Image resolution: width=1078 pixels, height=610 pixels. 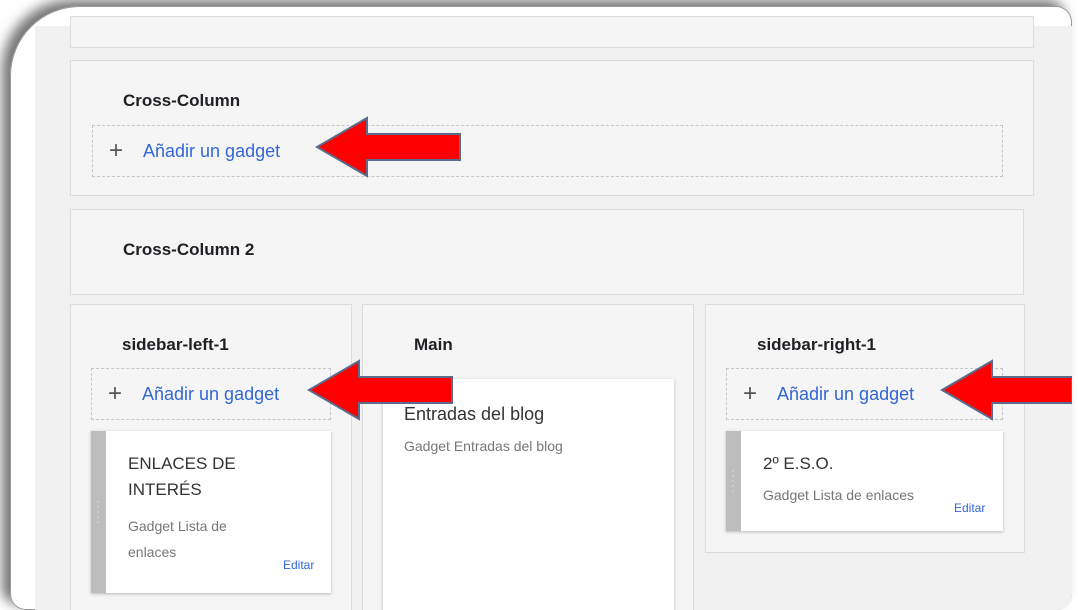 I want to click on gadget-title: ENLACES DE INTERÉS, so click(x=182, y=476).